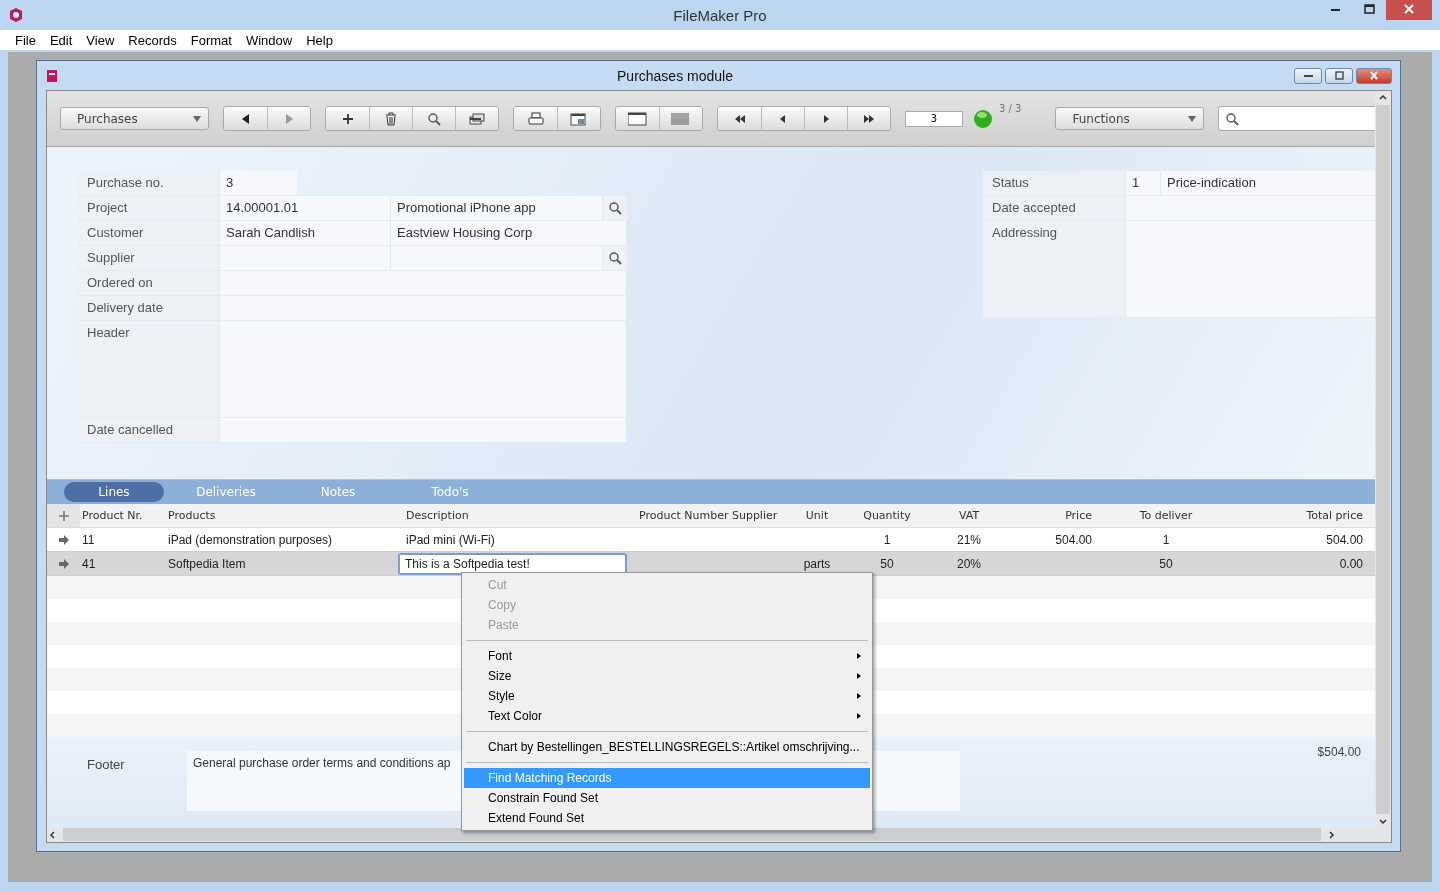 The width and height of the screenshot is (1440, 892). What do you see at coordinates (148, 369) in the screenshot?
I see `field-label: Header` at bounding box center [148, 369].